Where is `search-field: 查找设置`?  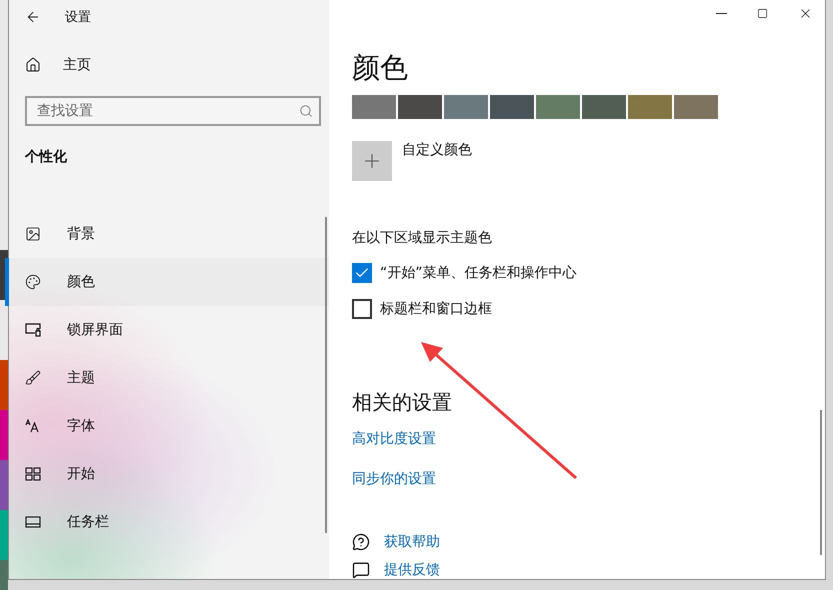 search-field: 查找设置 is located at coordinates (173, 111).